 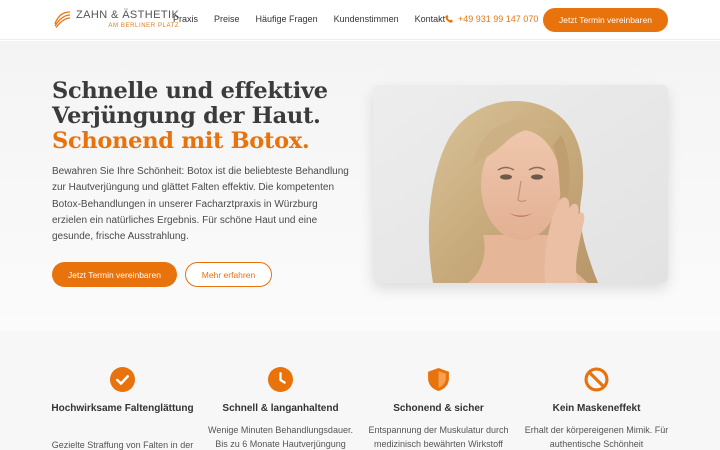 What do you see at coordinates (366, 19) in the screenshot?
I see `nav-item-kundenstimmen: Kundenstimmen` at bounding box center [366, 19].